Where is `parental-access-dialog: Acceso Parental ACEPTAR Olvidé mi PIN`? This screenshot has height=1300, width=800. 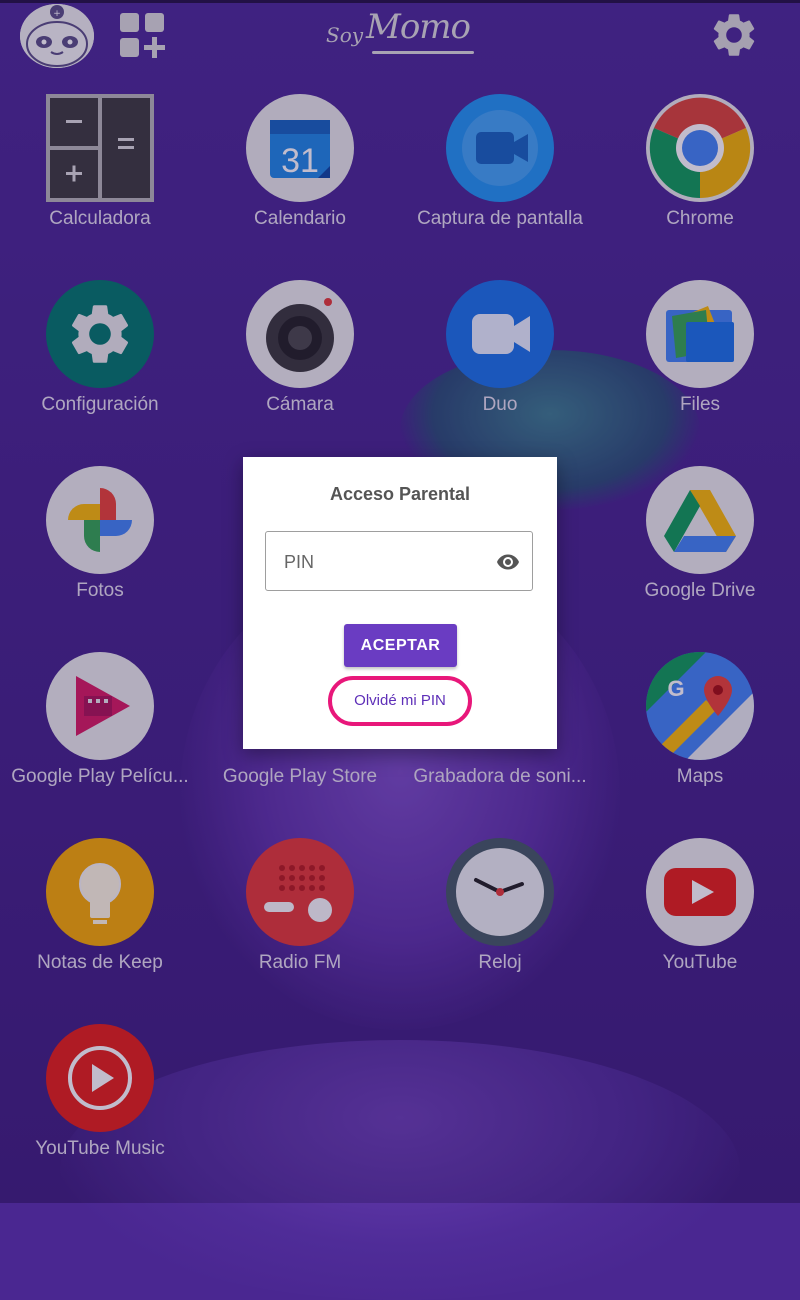
parental-access-dialog: Acceso Parental ACEPTAR Olvidé mi PIN is located at coordinates (400, 603).